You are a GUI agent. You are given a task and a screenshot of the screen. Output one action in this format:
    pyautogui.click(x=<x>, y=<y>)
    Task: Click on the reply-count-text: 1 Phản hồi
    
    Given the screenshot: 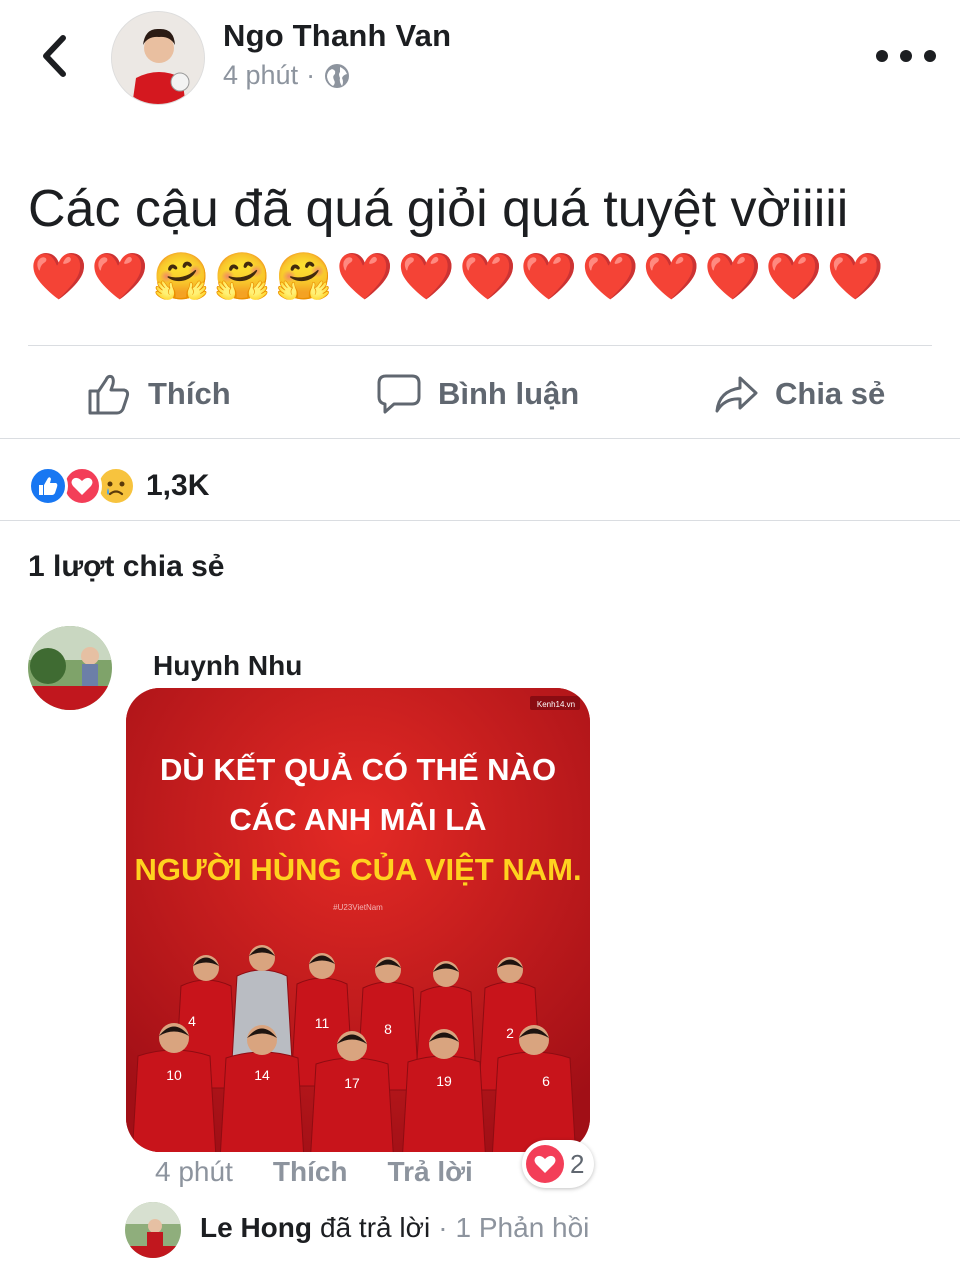 What is the action you would take?
    pyautogui.click(x=522, y=1227)
    